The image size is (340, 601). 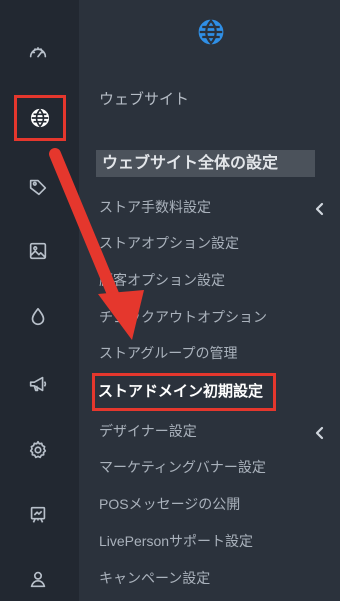 What do you see at coordinates (38, 515) in the screenshot?
I see `presentation-icon` at bounding box center [38, 515].